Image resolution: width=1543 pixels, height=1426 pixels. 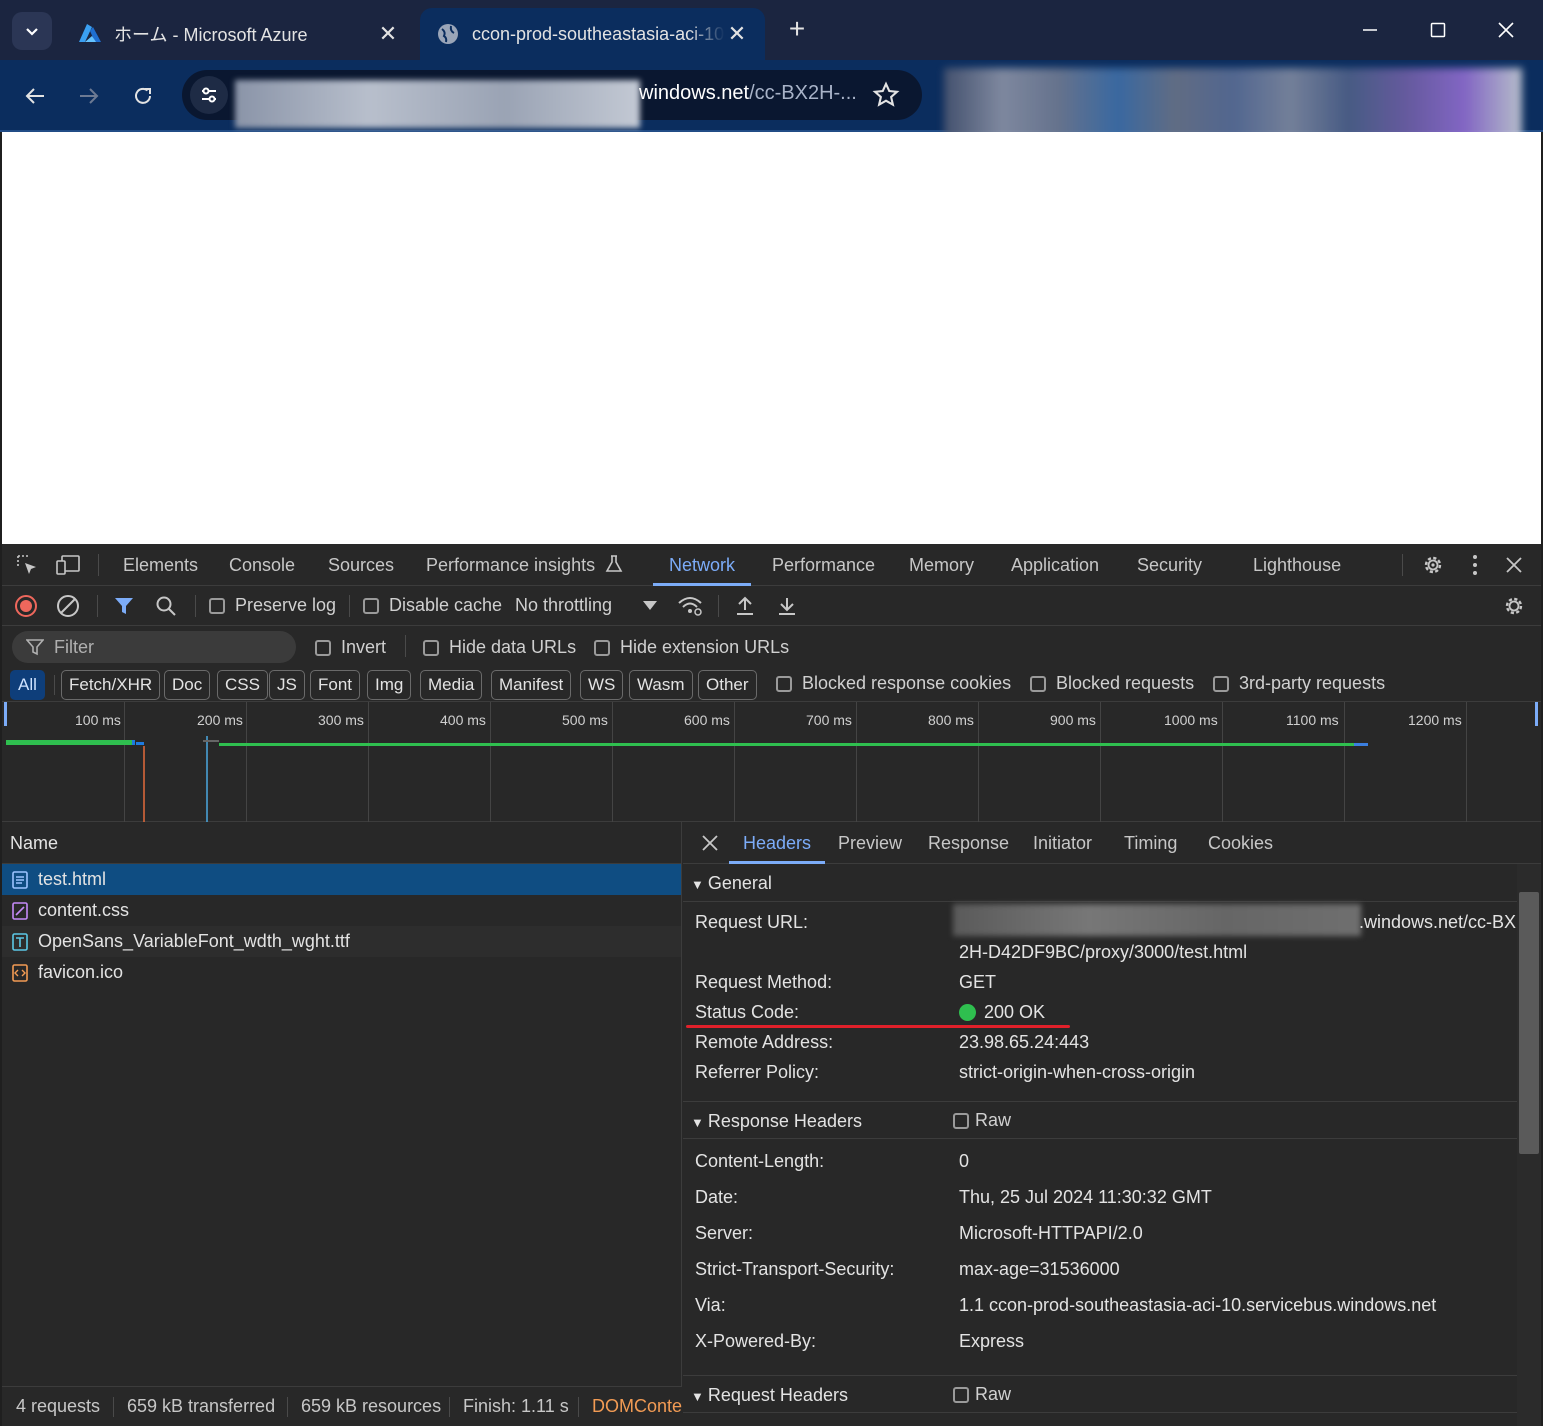 I want to click on tab-azure: ホーム - Microsoft Azure ✕, so click(x=239, y=34).